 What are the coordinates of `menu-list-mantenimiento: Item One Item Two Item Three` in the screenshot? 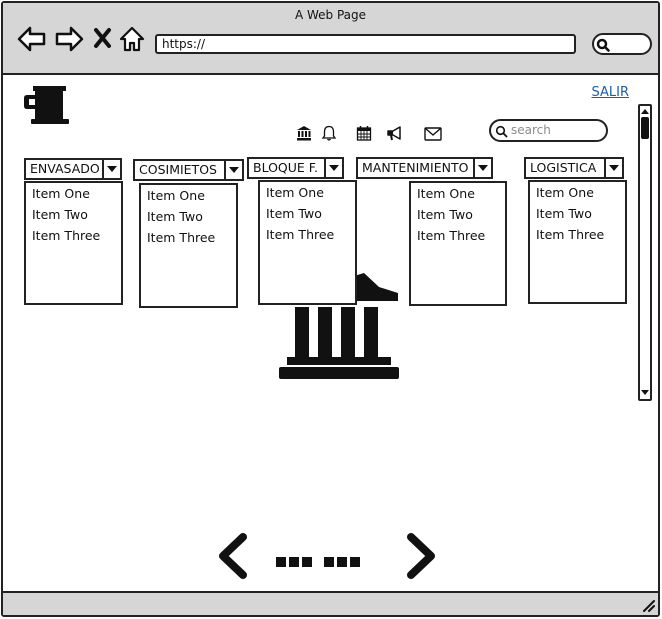 It's located at (458, 243).